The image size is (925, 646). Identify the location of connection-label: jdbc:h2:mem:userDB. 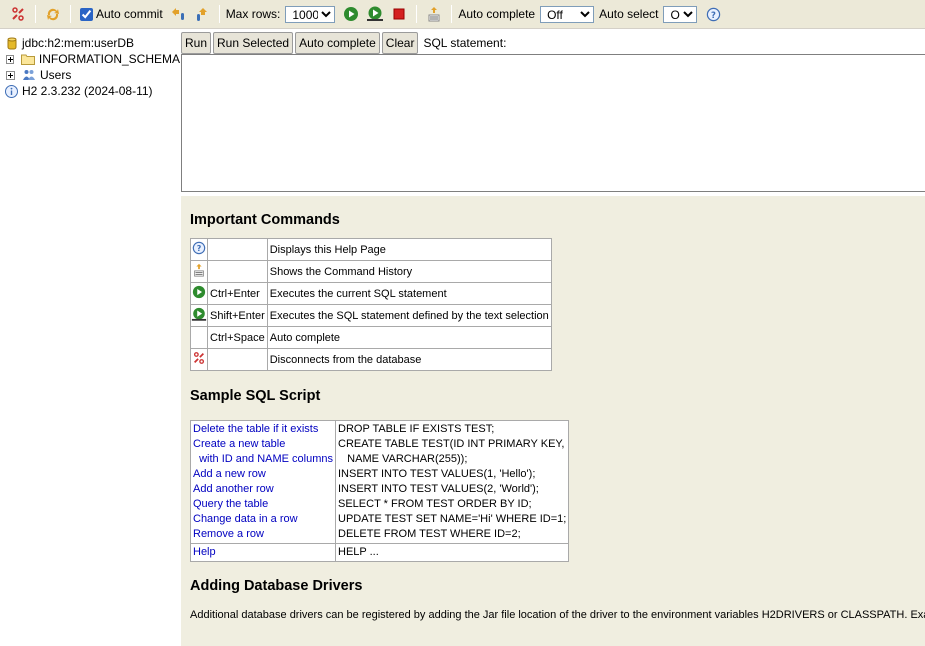
(78, 43).